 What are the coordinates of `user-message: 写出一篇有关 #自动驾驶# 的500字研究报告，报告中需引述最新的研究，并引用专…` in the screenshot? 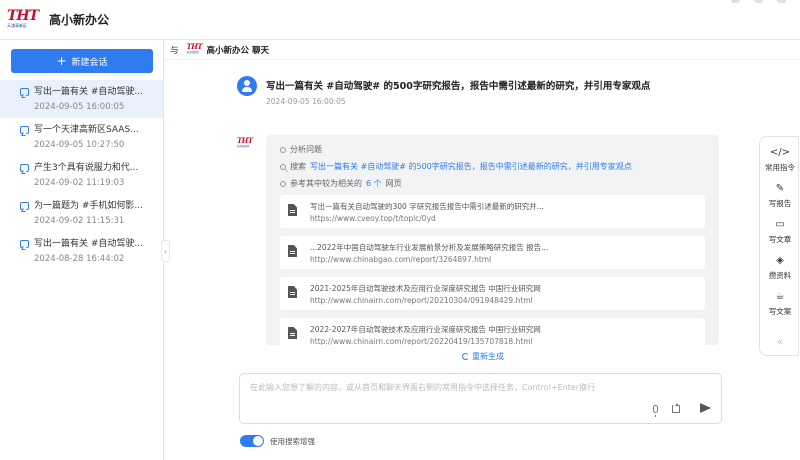 It's located at (458, 86).